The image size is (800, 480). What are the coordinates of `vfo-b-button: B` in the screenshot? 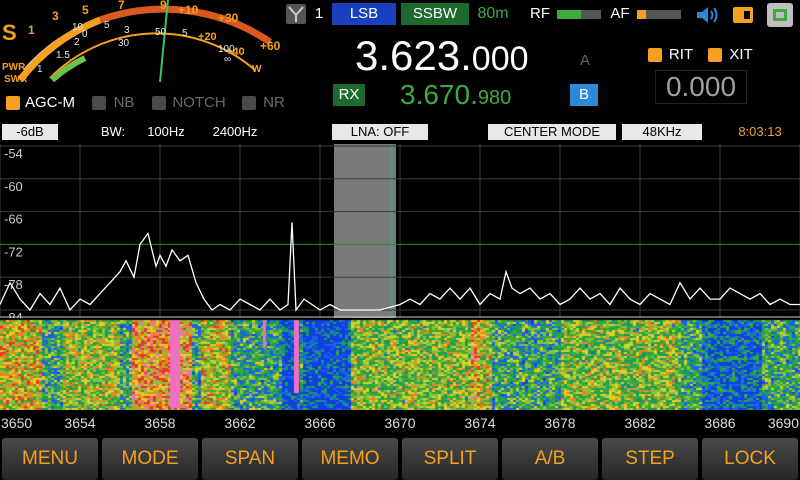 It's located at (584, 95).